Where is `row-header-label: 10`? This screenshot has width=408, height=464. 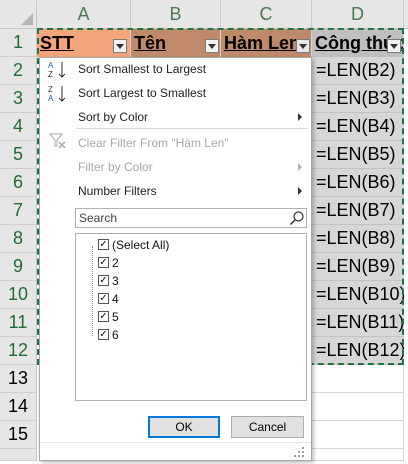 row-header-label: 10 is located at coordinates (18, 294).